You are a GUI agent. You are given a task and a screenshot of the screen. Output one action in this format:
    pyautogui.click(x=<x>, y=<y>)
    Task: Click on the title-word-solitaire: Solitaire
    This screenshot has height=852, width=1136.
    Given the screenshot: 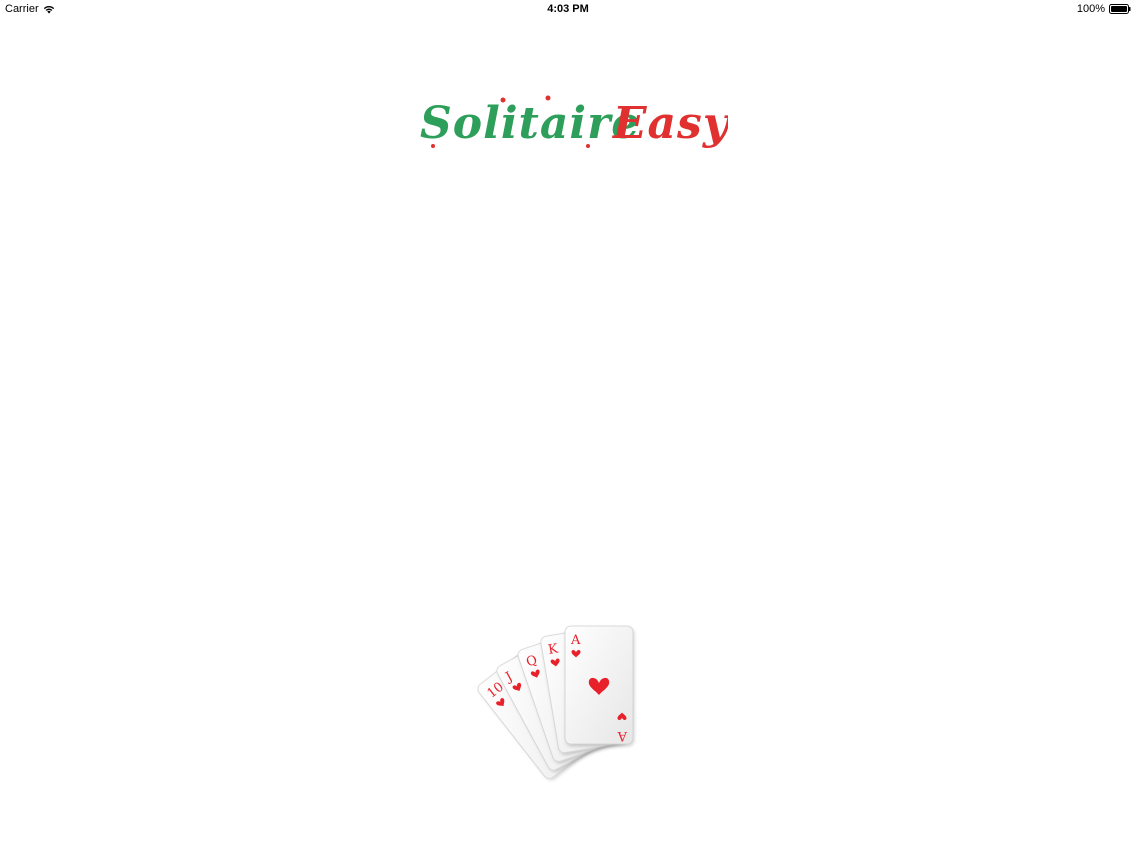 What is the action you would take?
    pyautogui.click(x=530, y=123)
    